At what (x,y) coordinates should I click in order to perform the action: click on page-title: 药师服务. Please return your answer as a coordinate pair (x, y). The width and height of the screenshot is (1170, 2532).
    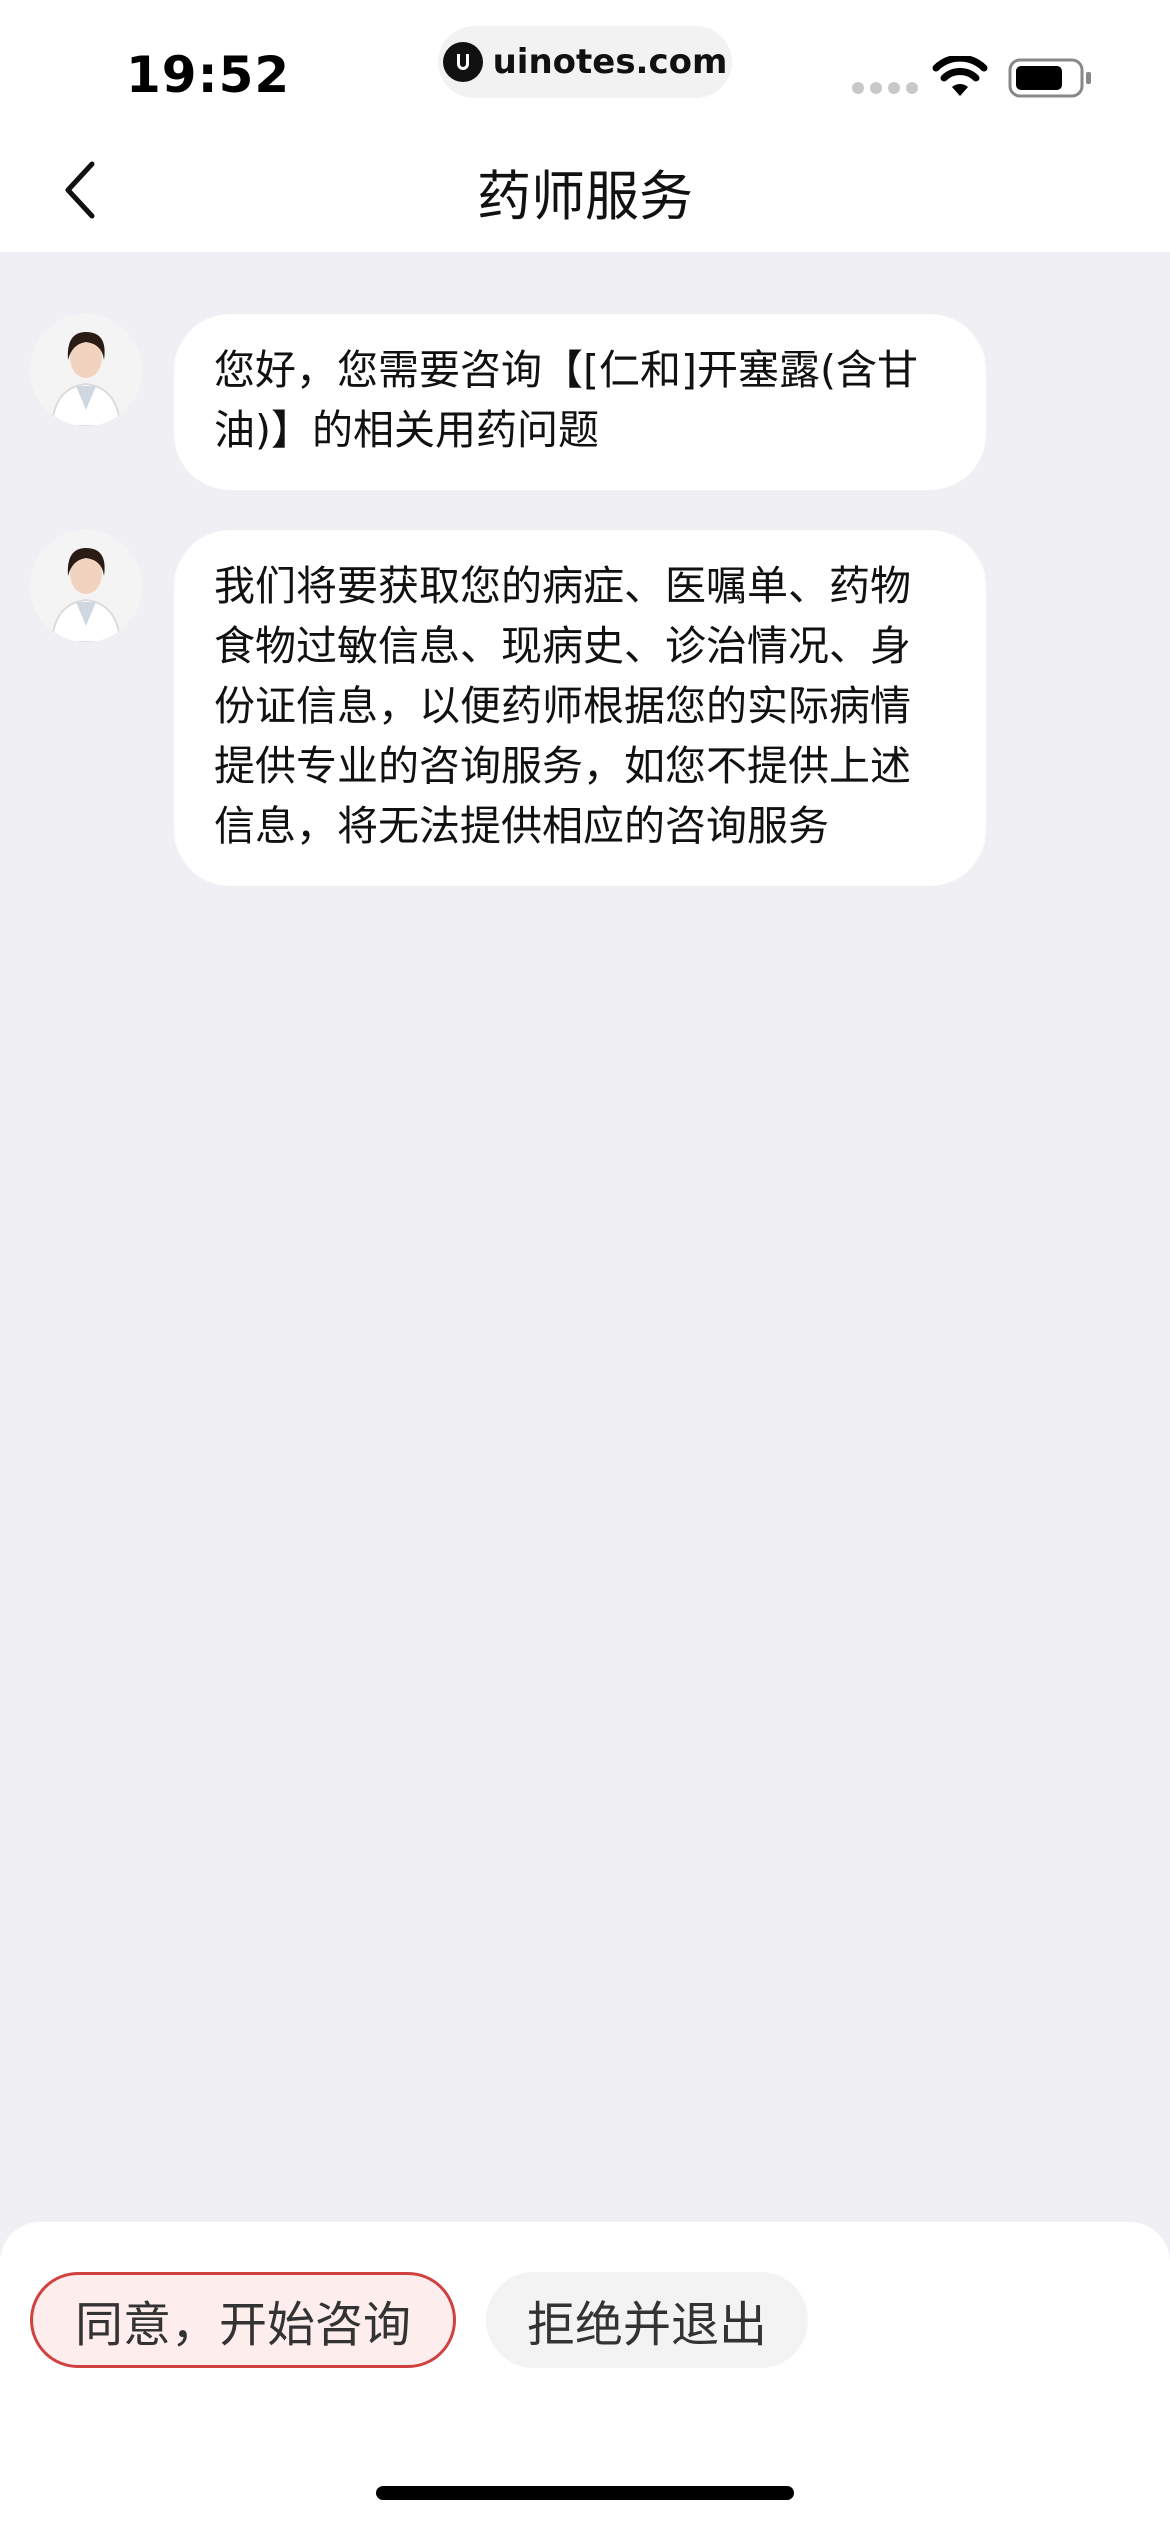
    Looking at the image, I should click on (585, 196).